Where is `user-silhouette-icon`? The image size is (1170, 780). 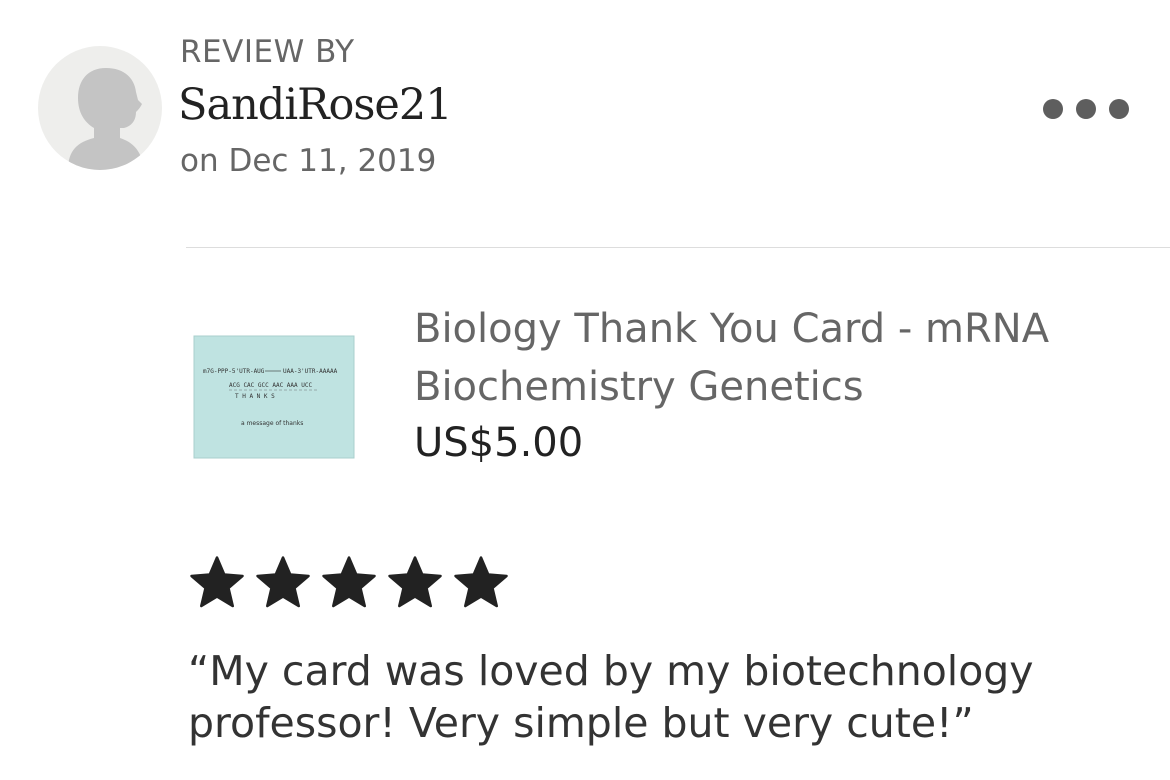
user-silhouette-icon is located at coordinates (106, 119).